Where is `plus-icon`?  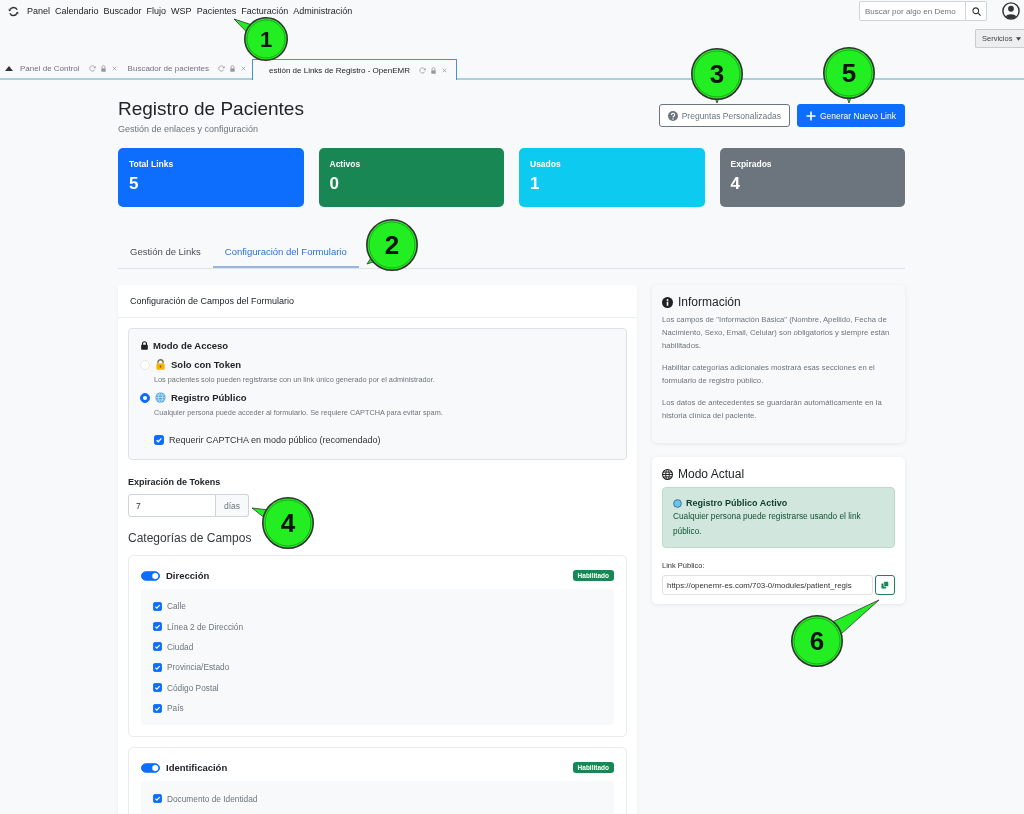 plus-icon is located at coordinates (810, 115).